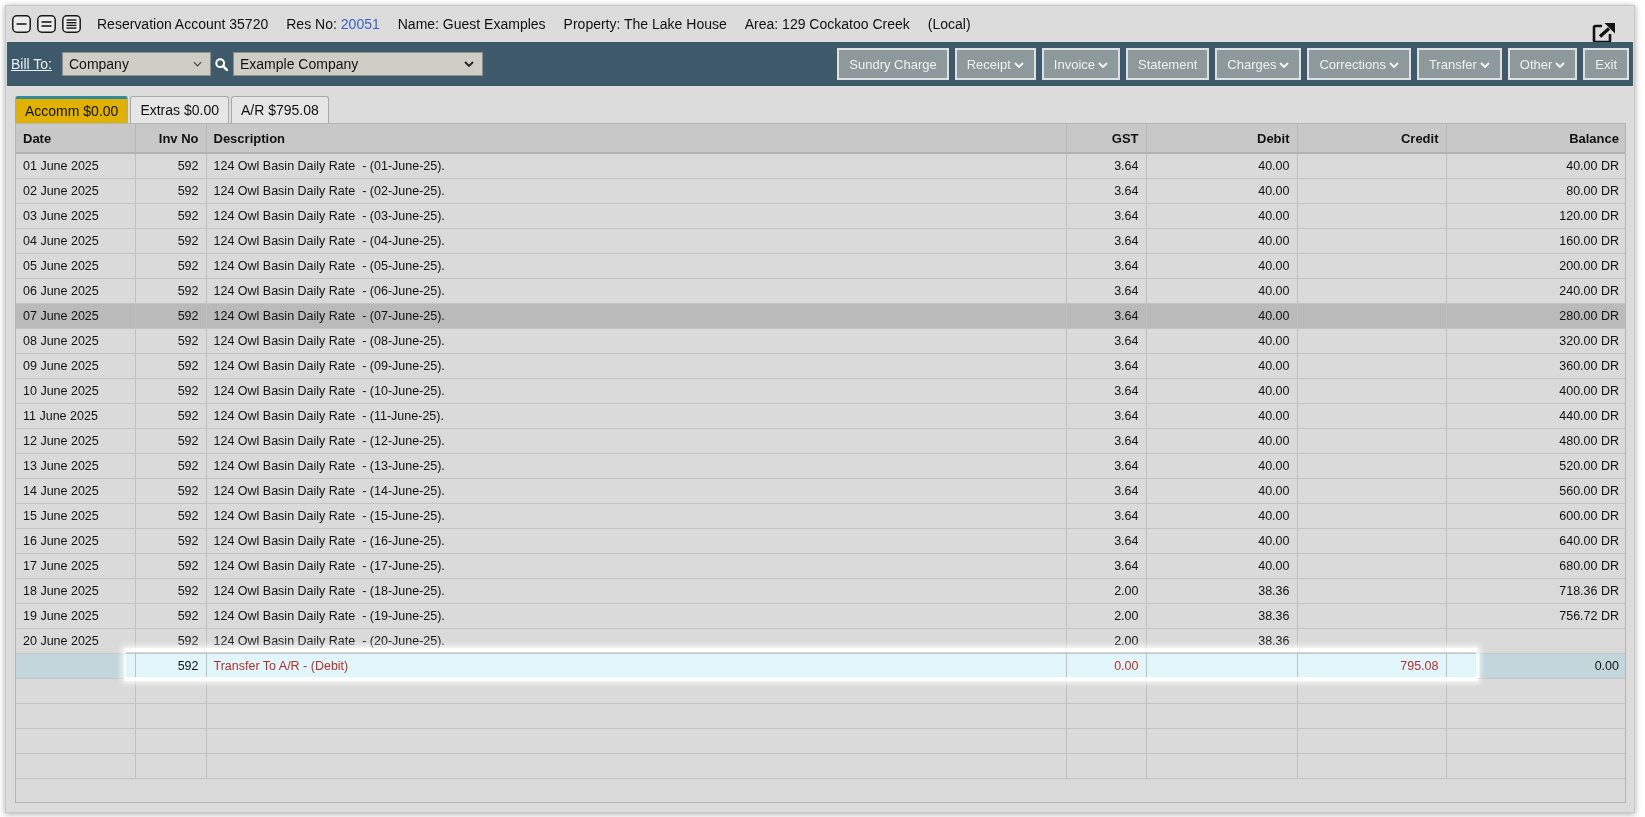  Describe the element at coordinates (820, 491) in the screenshot. I see `table-row: 14 June 2025 592 124 Owl Basin Daily Rate - (14-June-25). 3.64 40.00 560.00 DR` at that location.